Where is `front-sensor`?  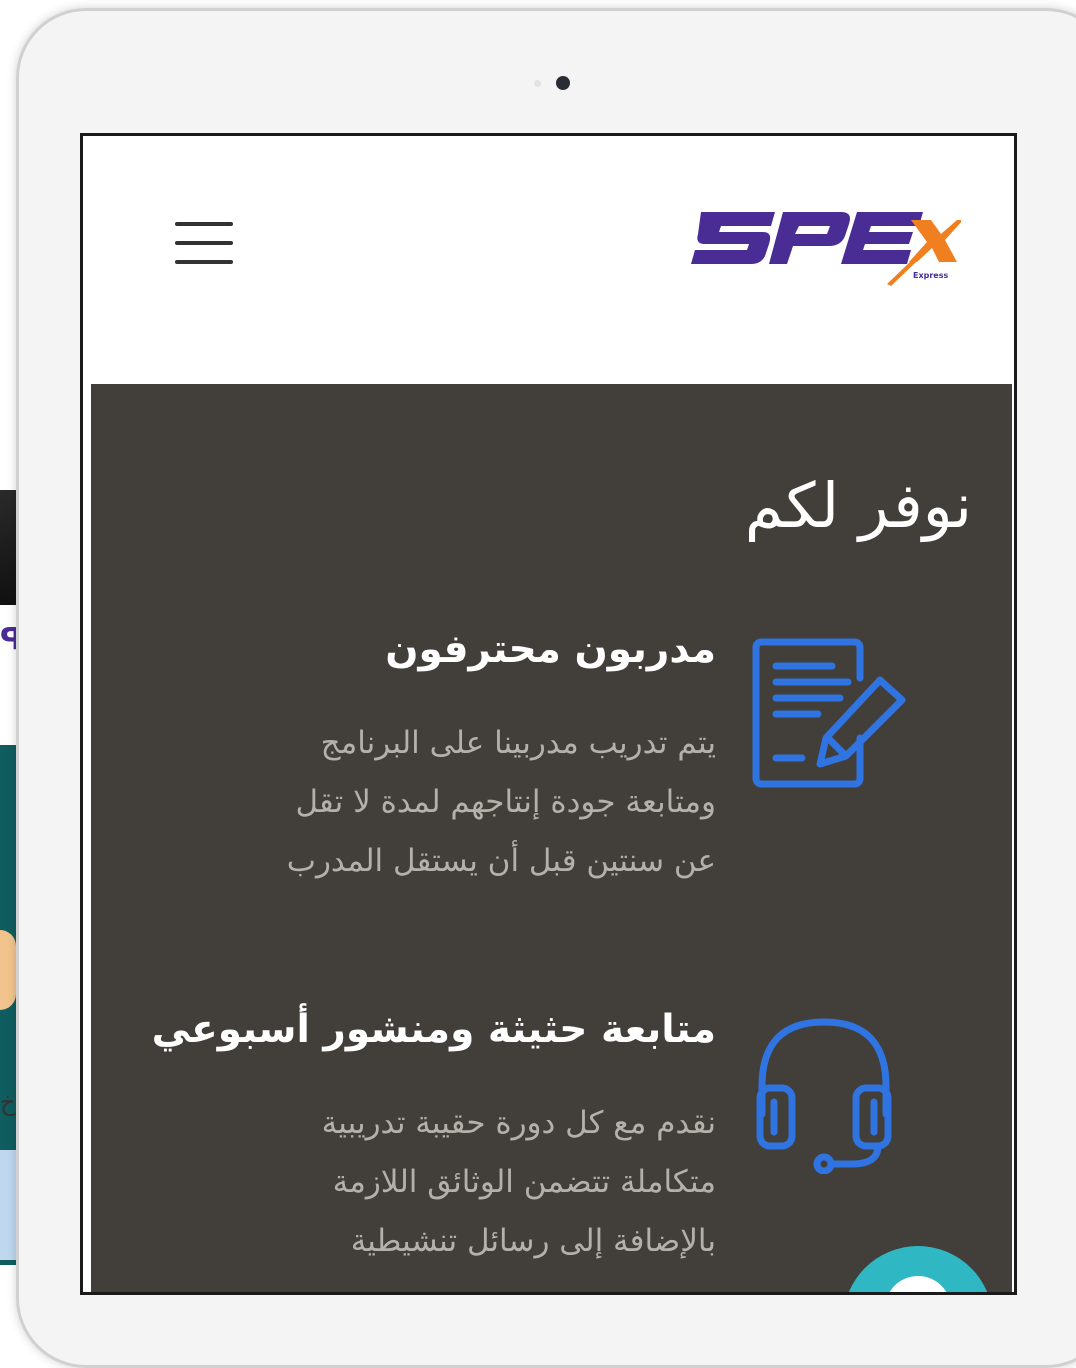
front-sensor is located at coordinates (537, 83).